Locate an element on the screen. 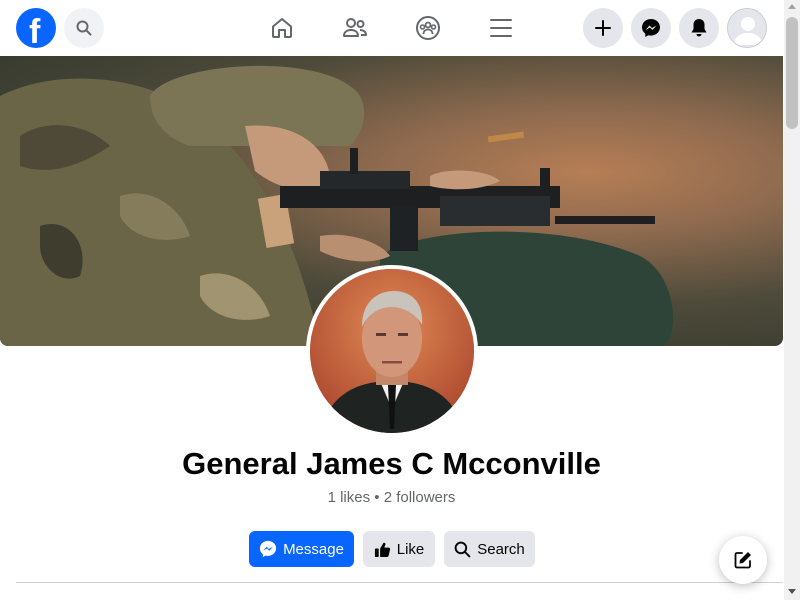  message-button: Message is located at coordinates (301, 549).